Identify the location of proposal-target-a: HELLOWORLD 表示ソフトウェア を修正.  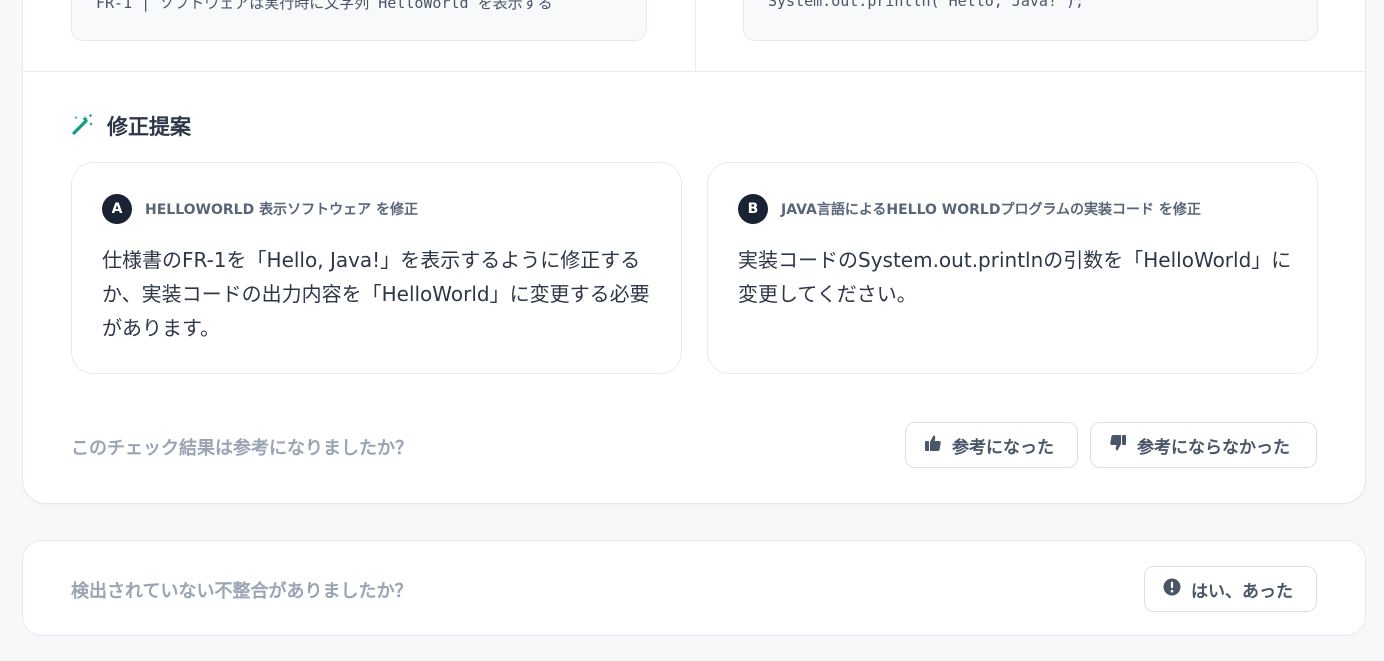
(281, 210).